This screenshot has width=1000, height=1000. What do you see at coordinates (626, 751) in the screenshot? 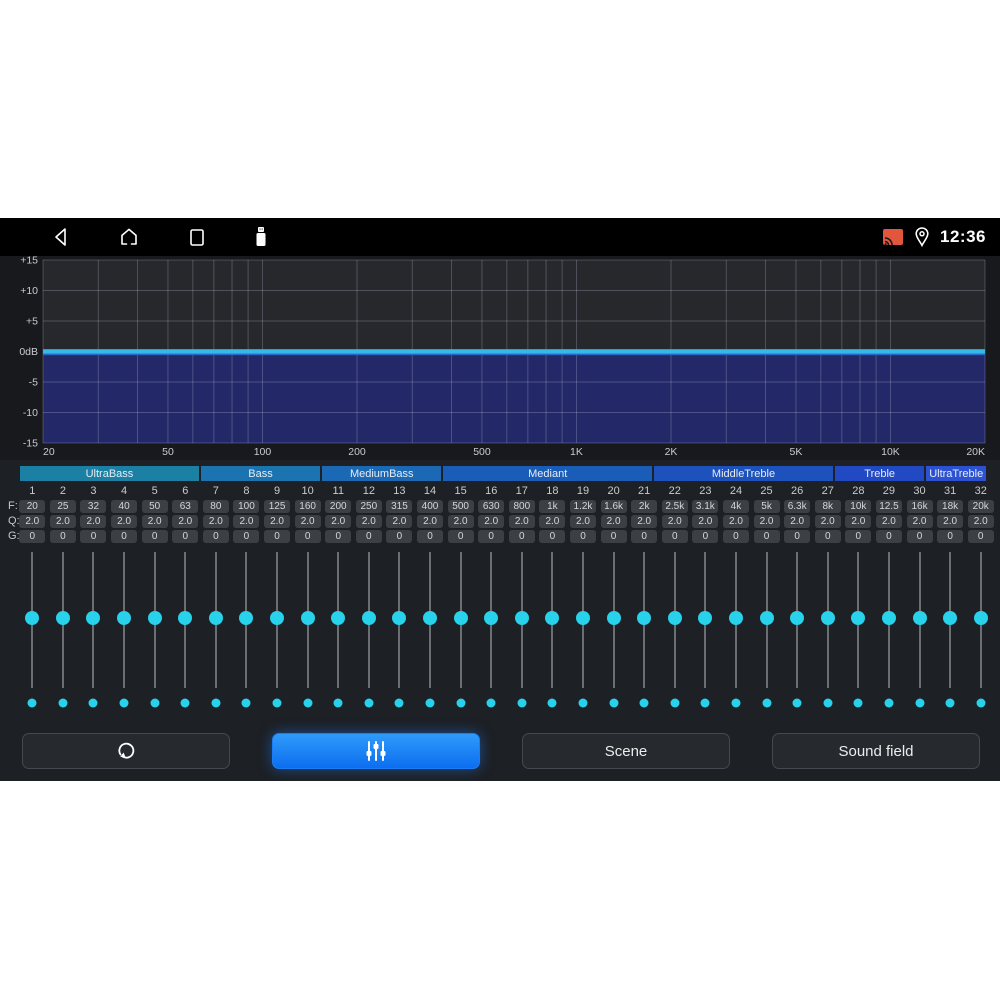
I see `scene-button: Scene` at bounding box center [626, 751].